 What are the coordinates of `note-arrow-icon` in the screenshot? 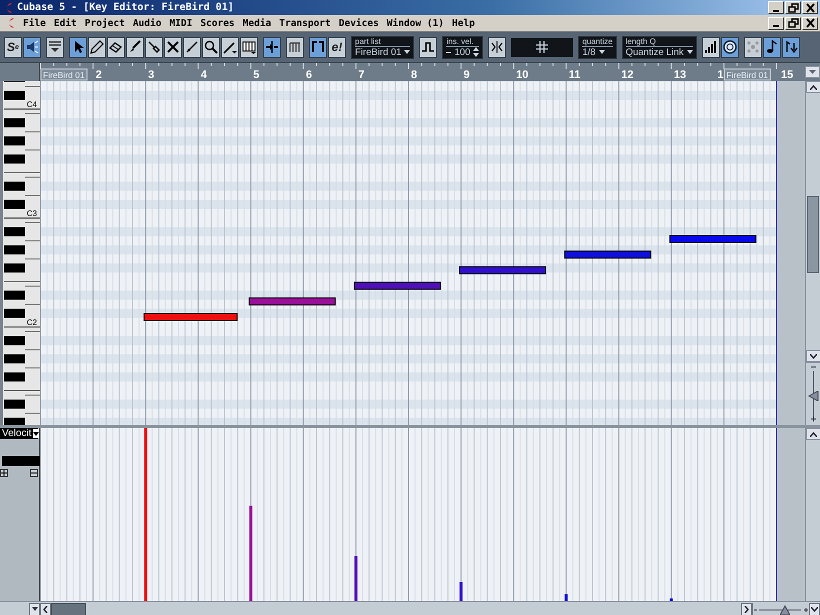 It's located at (791, 47).